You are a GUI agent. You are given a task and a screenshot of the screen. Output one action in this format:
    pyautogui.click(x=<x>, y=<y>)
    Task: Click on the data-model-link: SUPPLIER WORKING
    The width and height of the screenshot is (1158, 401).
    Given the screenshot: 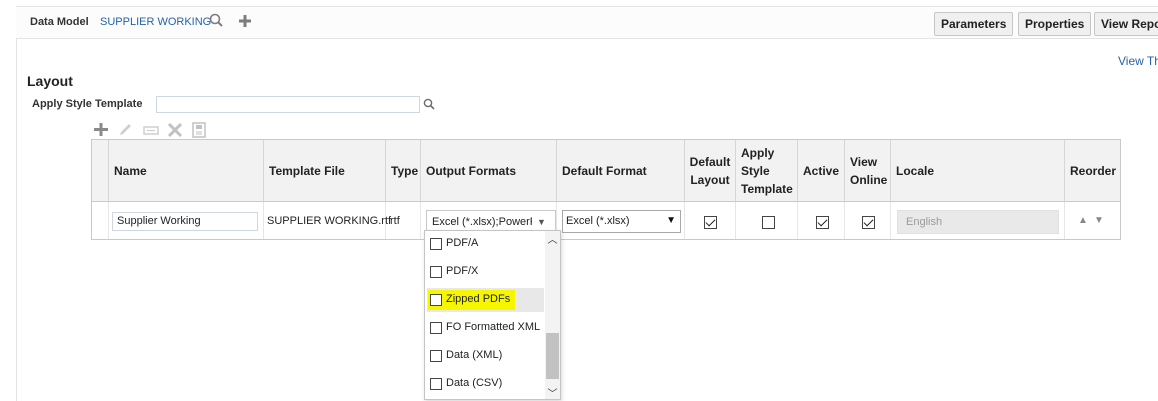 What is the action you would take?
    pyautogui.click(x=155, y=22)
    